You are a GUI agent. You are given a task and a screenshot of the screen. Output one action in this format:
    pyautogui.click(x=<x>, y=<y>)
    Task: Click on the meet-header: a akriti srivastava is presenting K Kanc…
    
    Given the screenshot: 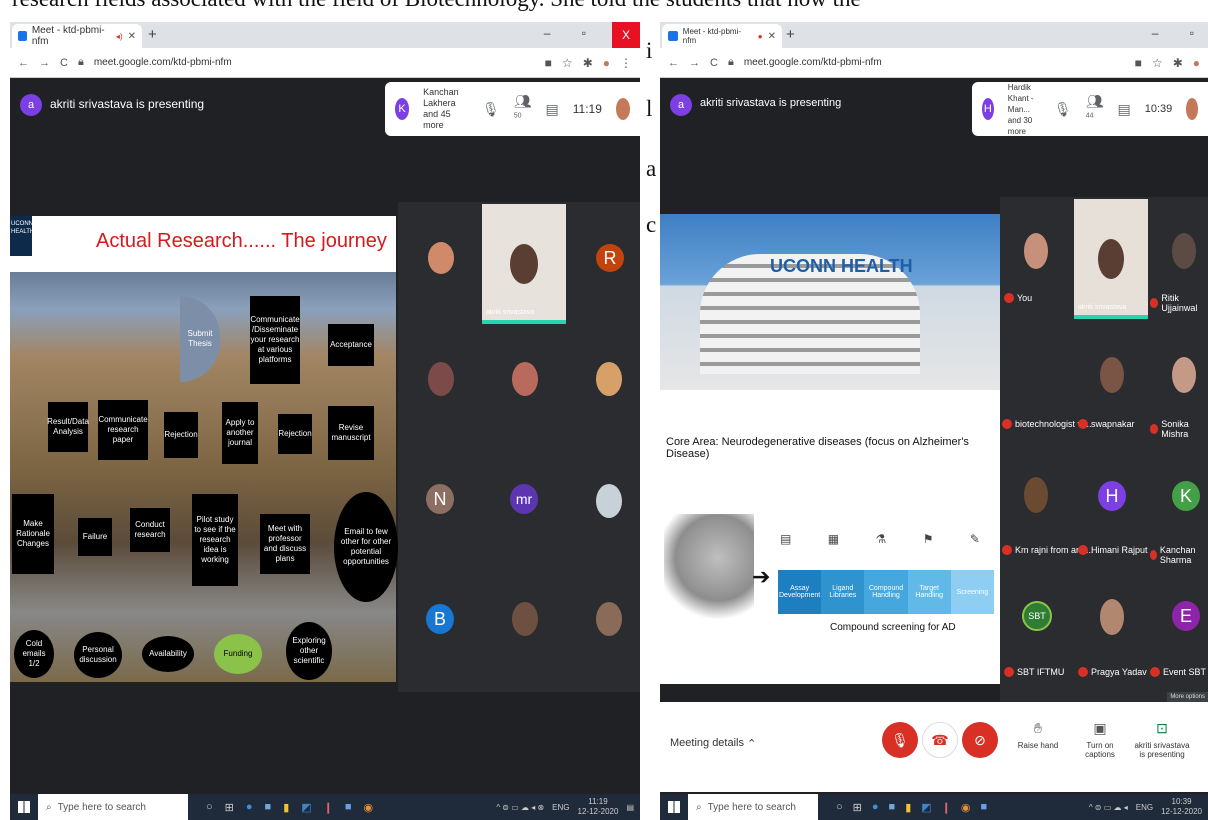 What is the action you would take?
    pyautogui.click(x=325, y=110)
    